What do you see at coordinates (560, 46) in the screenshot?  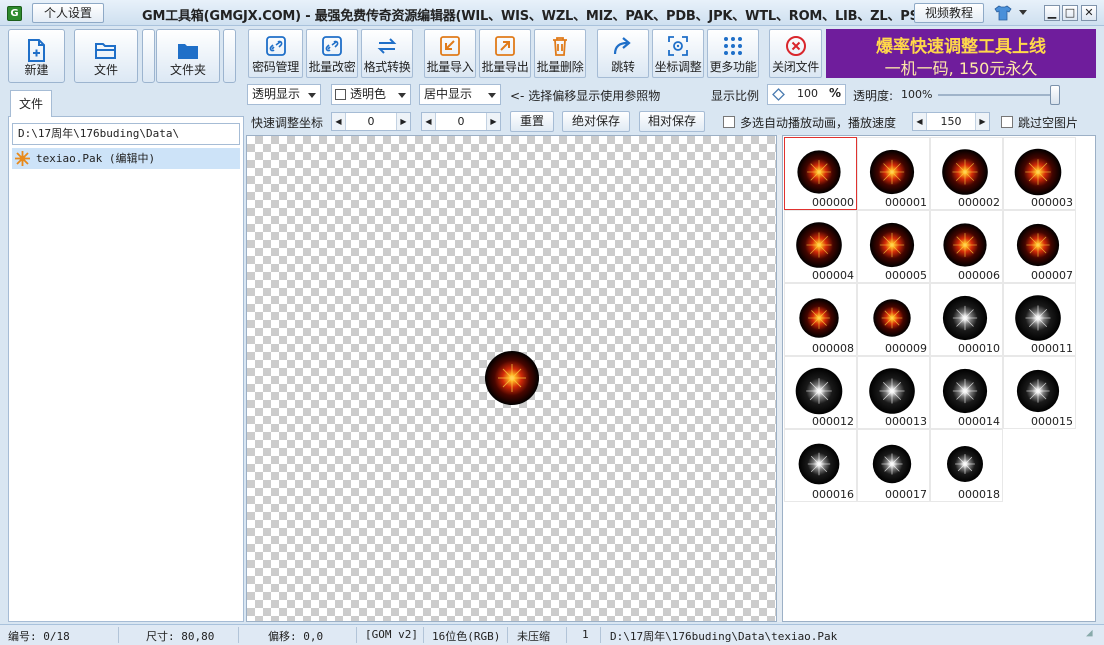 I see `trash-icon` at bounding box center [560, 46].